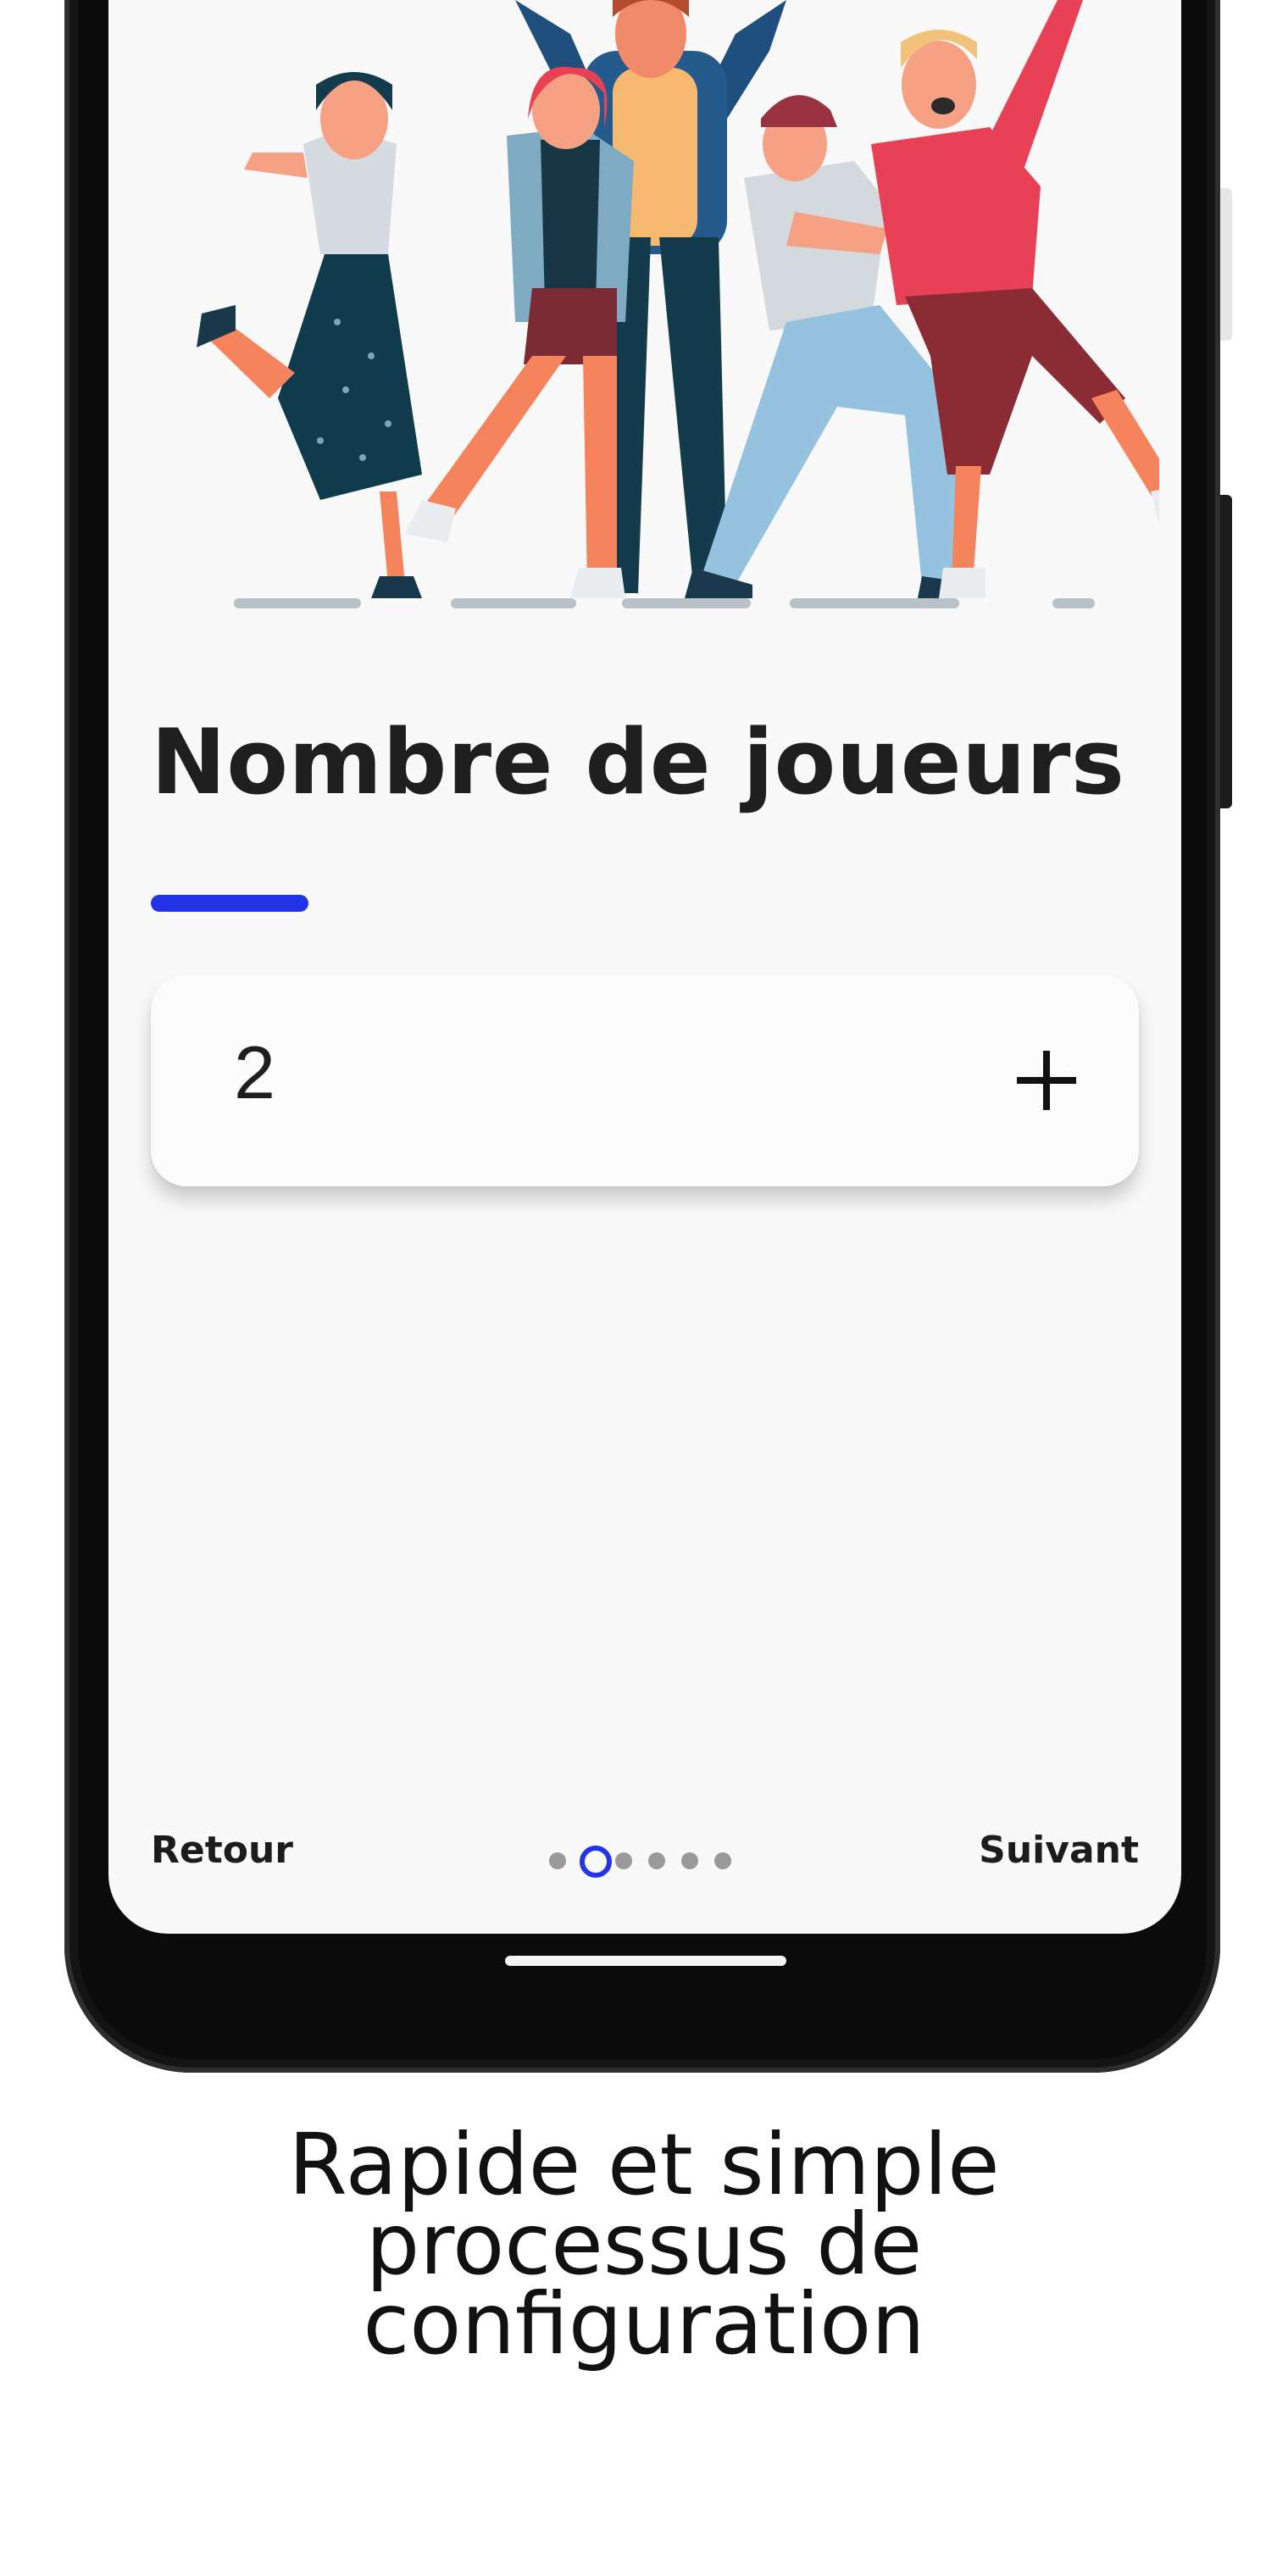  Describe the element at coordinates (596, 1862) in the screenshot. I see `pagination-dot-active` at that location.